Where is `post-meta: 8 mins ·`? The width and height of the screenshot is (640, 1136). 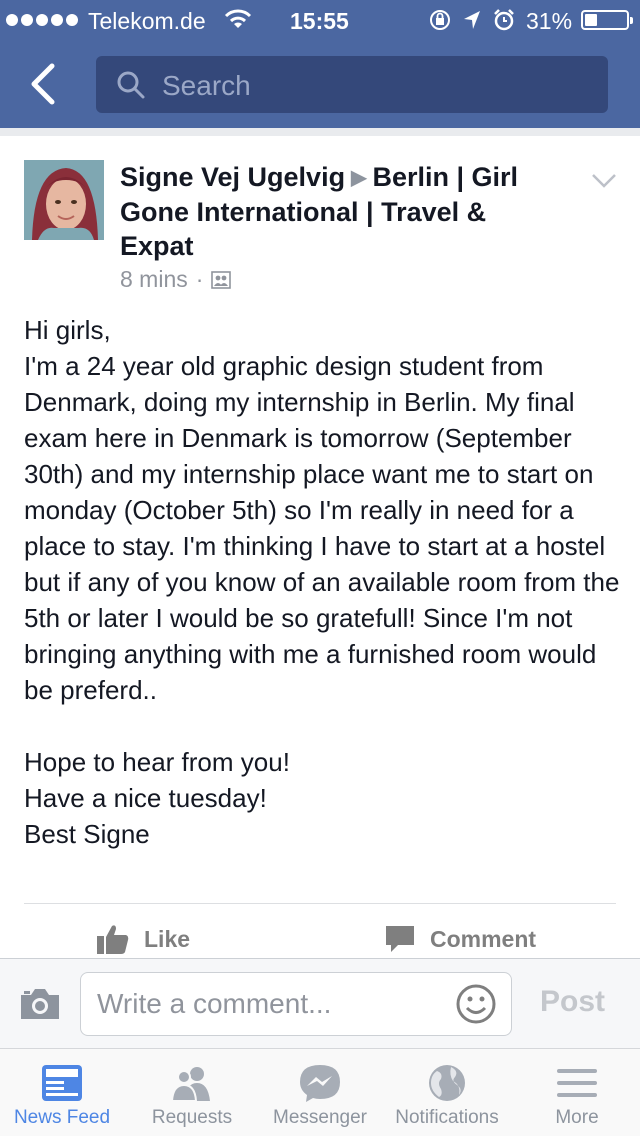 post-meta: 8 mins · is located at coordinates (176, 279).